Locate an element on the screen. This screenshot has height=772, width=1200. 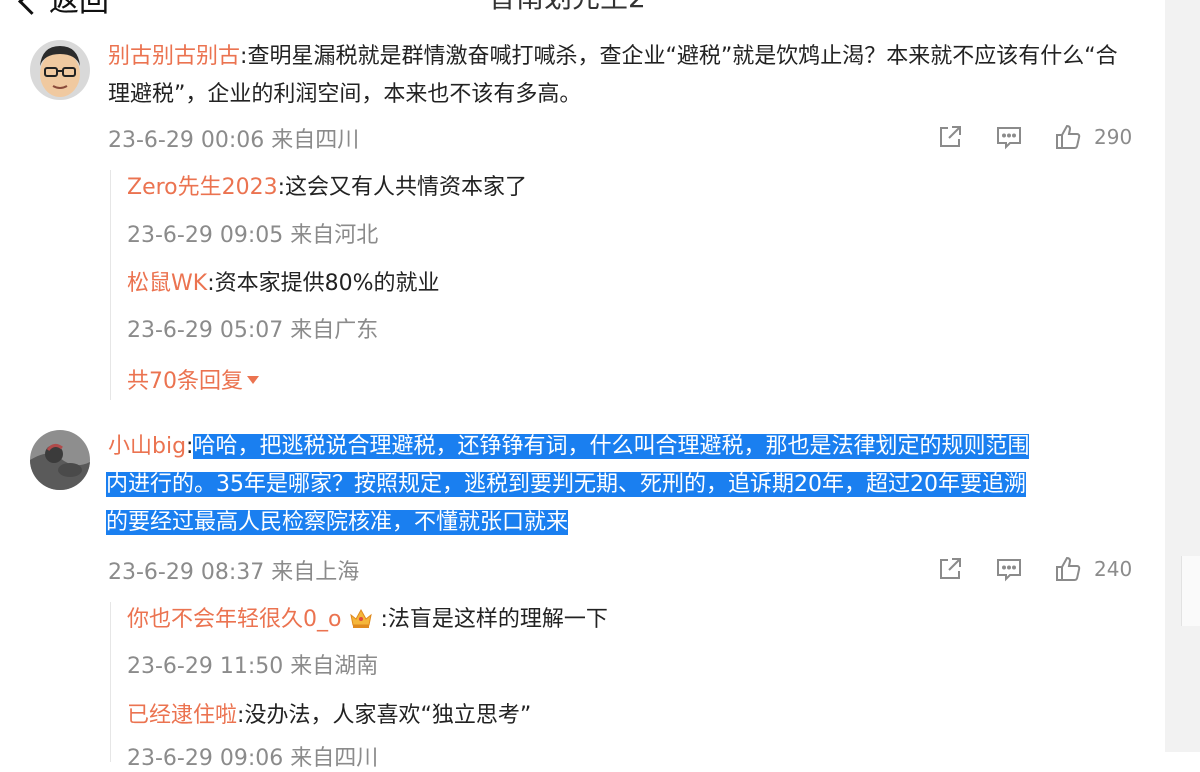
more-replies-link: 共70条回复 is located at coordinates (193, 379).